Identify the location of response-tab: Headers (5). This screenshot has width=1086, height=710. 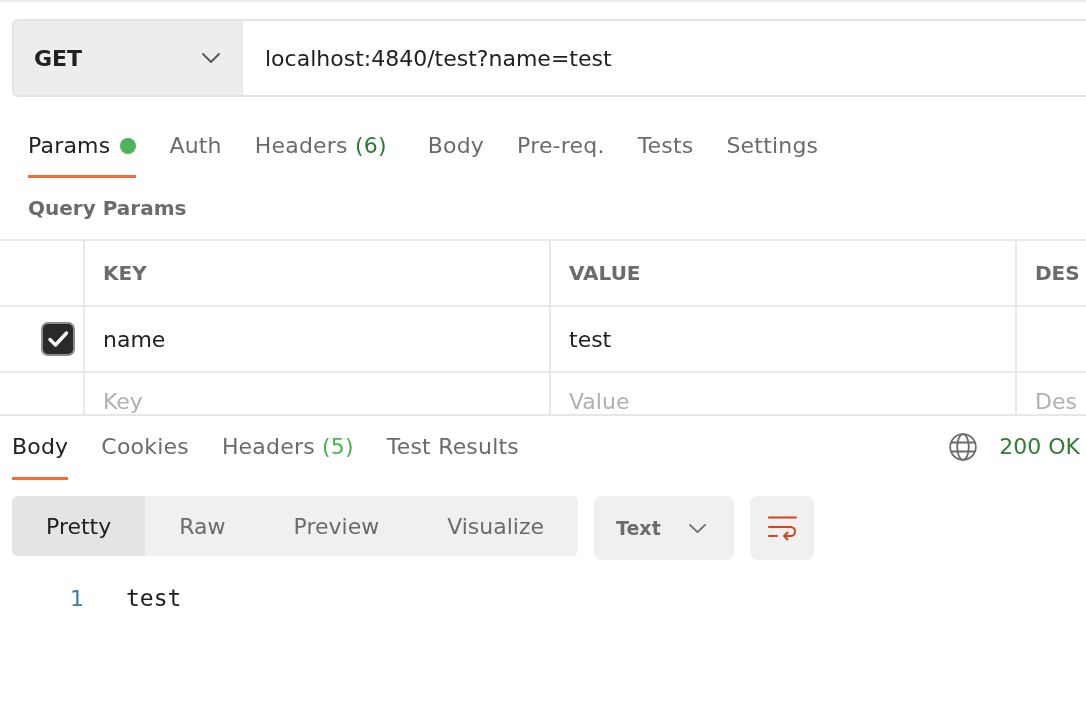
(287, 448).